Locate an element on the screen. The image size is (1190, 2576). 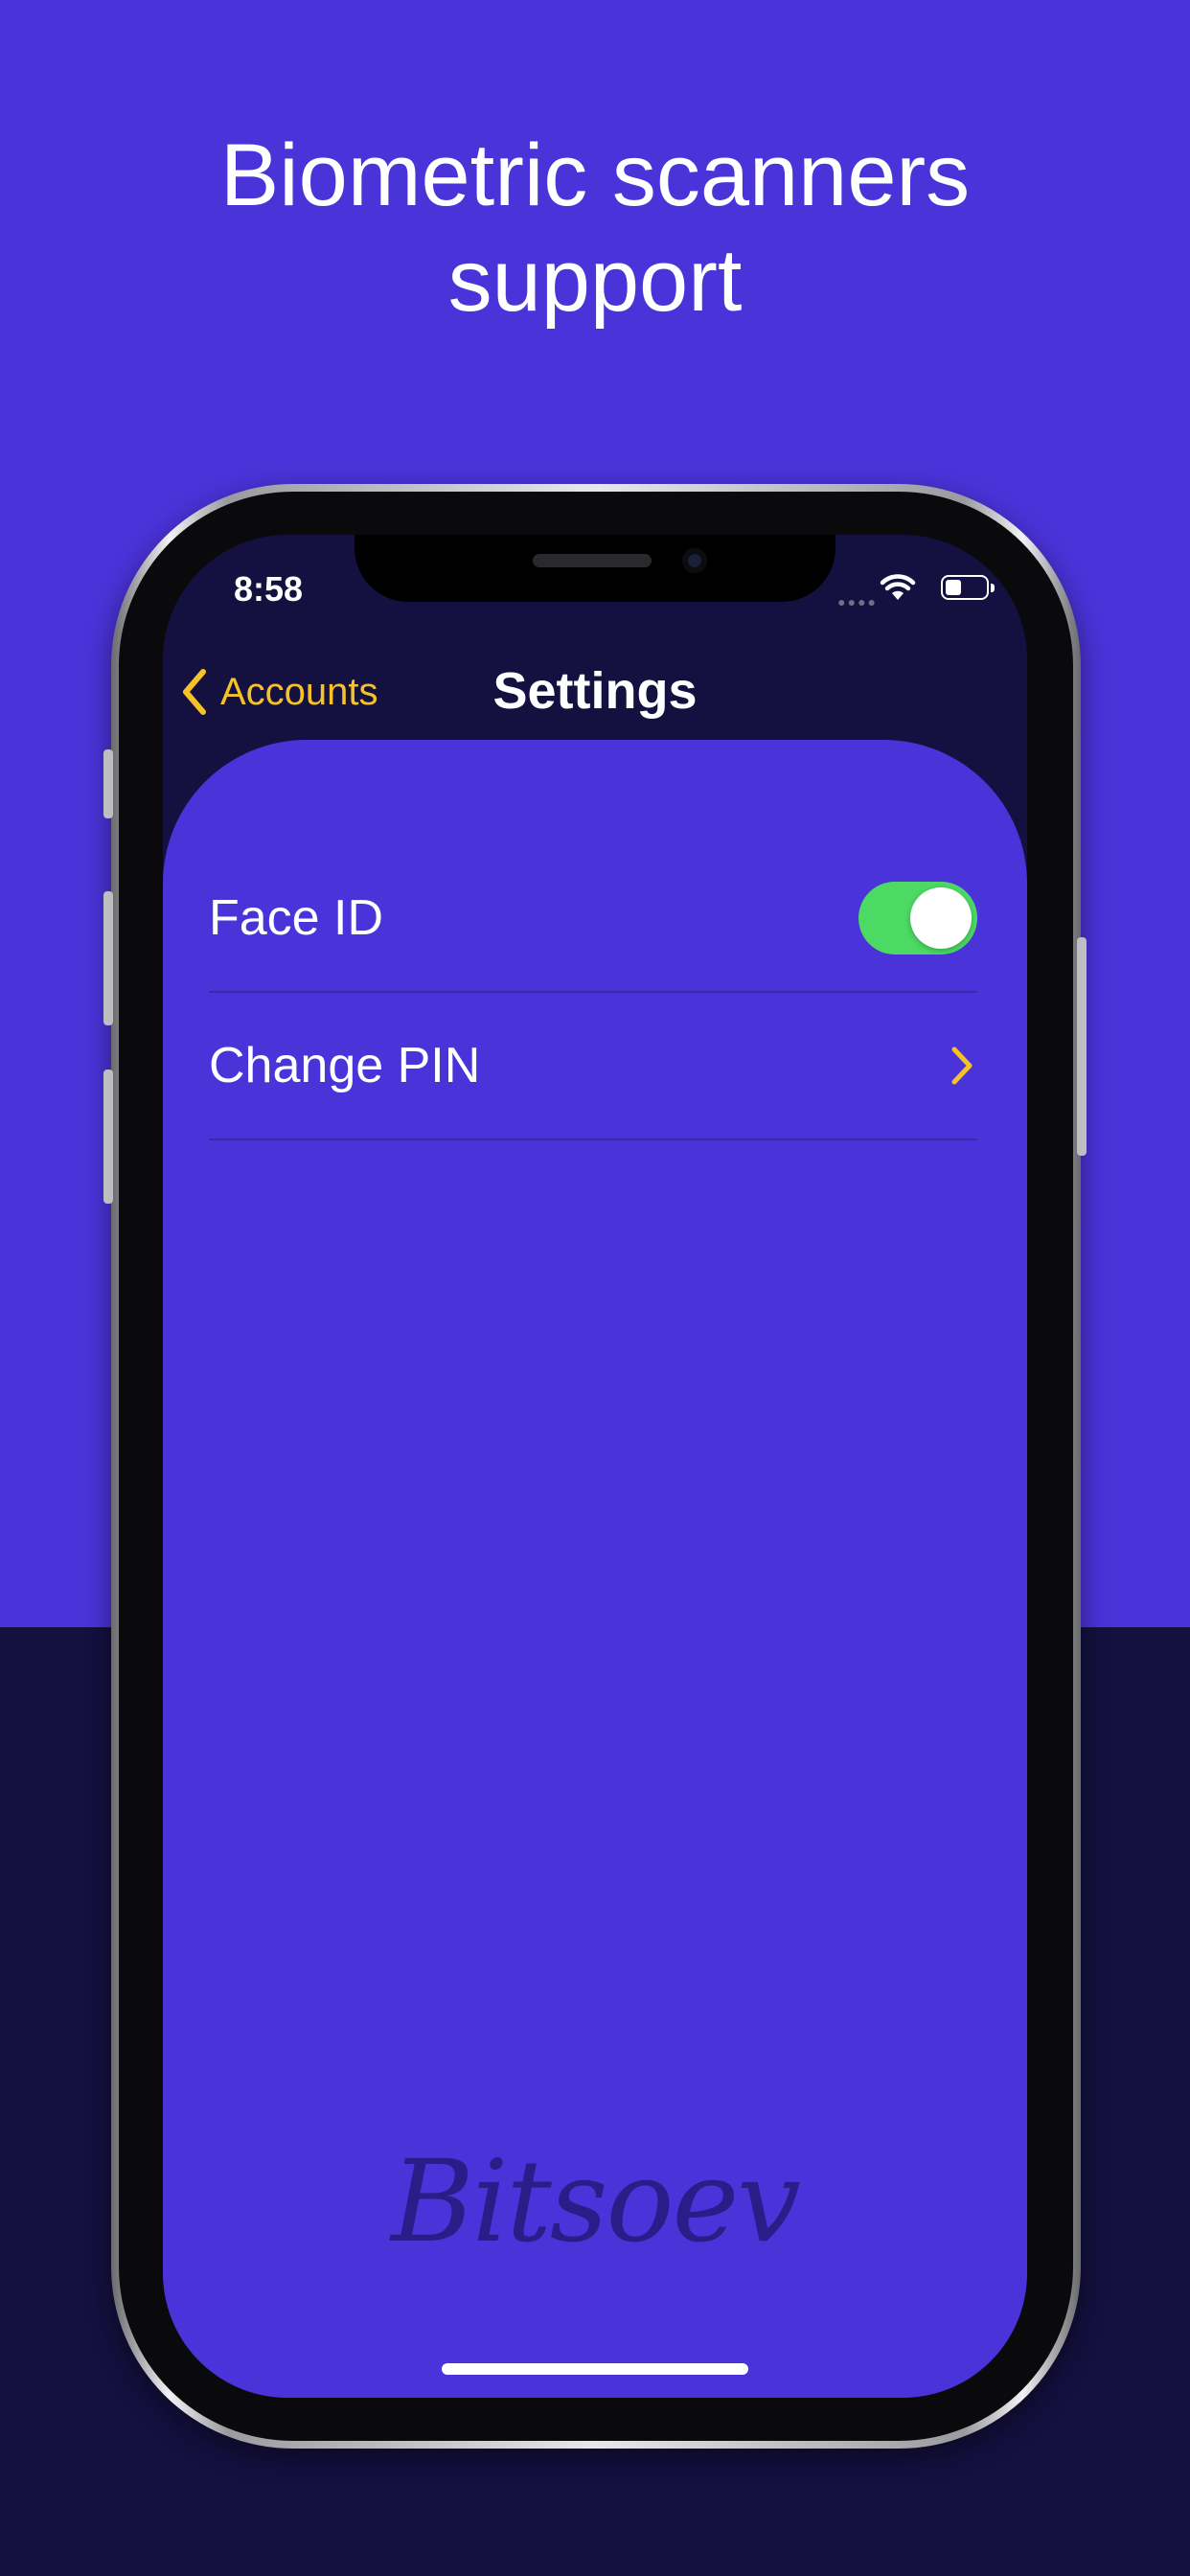
page-title: Settings is located at coordinates (595, 691).